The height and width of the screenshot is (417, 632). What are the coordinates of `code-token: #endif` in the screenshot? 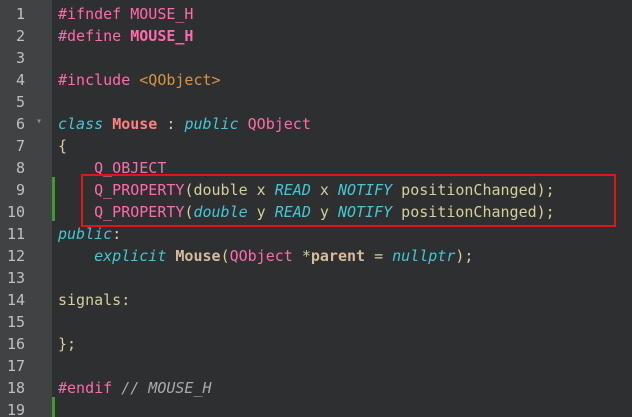 It's located at (90, 388).